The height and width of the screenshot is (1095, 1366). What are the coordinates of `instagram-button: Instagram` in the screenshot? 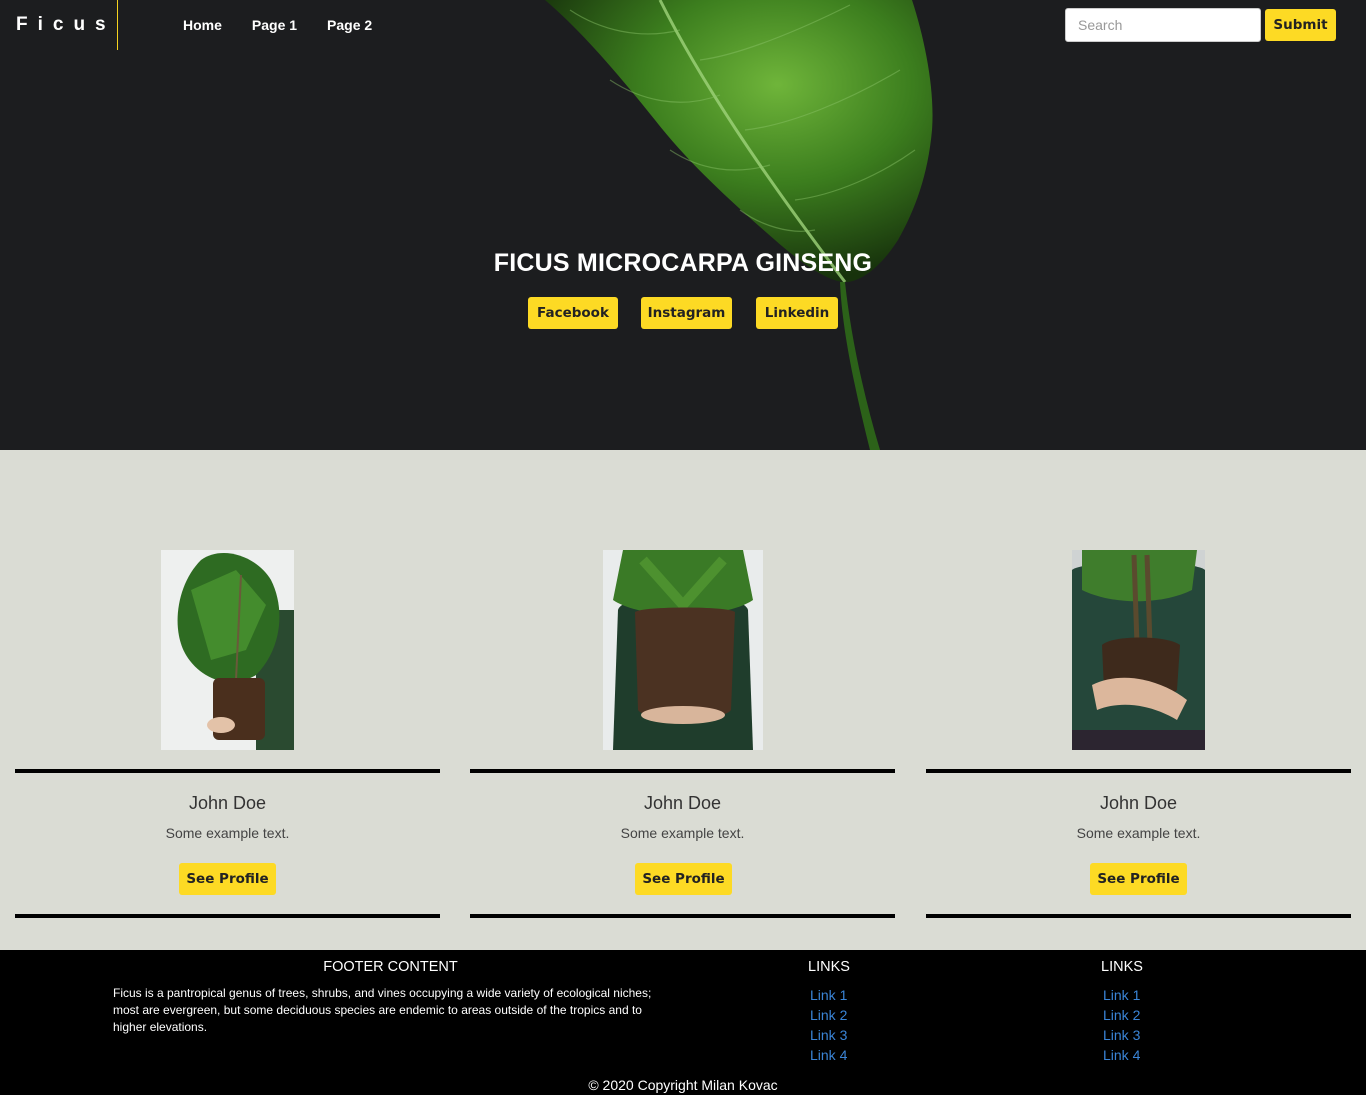 It's located at (686, 313).